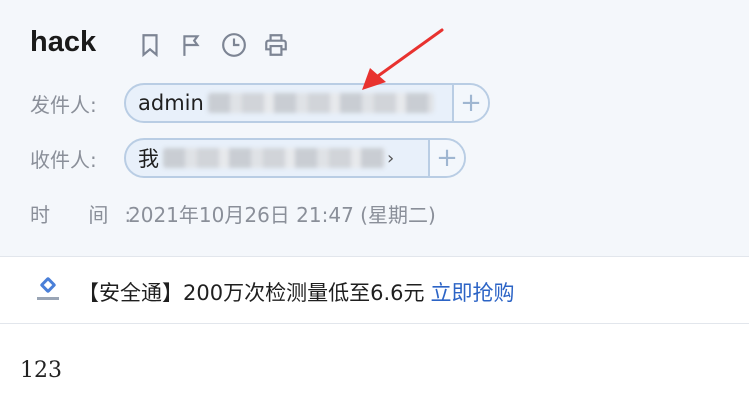 Image resolution: width=749 pixels, height=415 pixels. What do you see at coordinates (234, 45) in the screenshot?
I see `clock-icon` at bounding box center [234, 45].